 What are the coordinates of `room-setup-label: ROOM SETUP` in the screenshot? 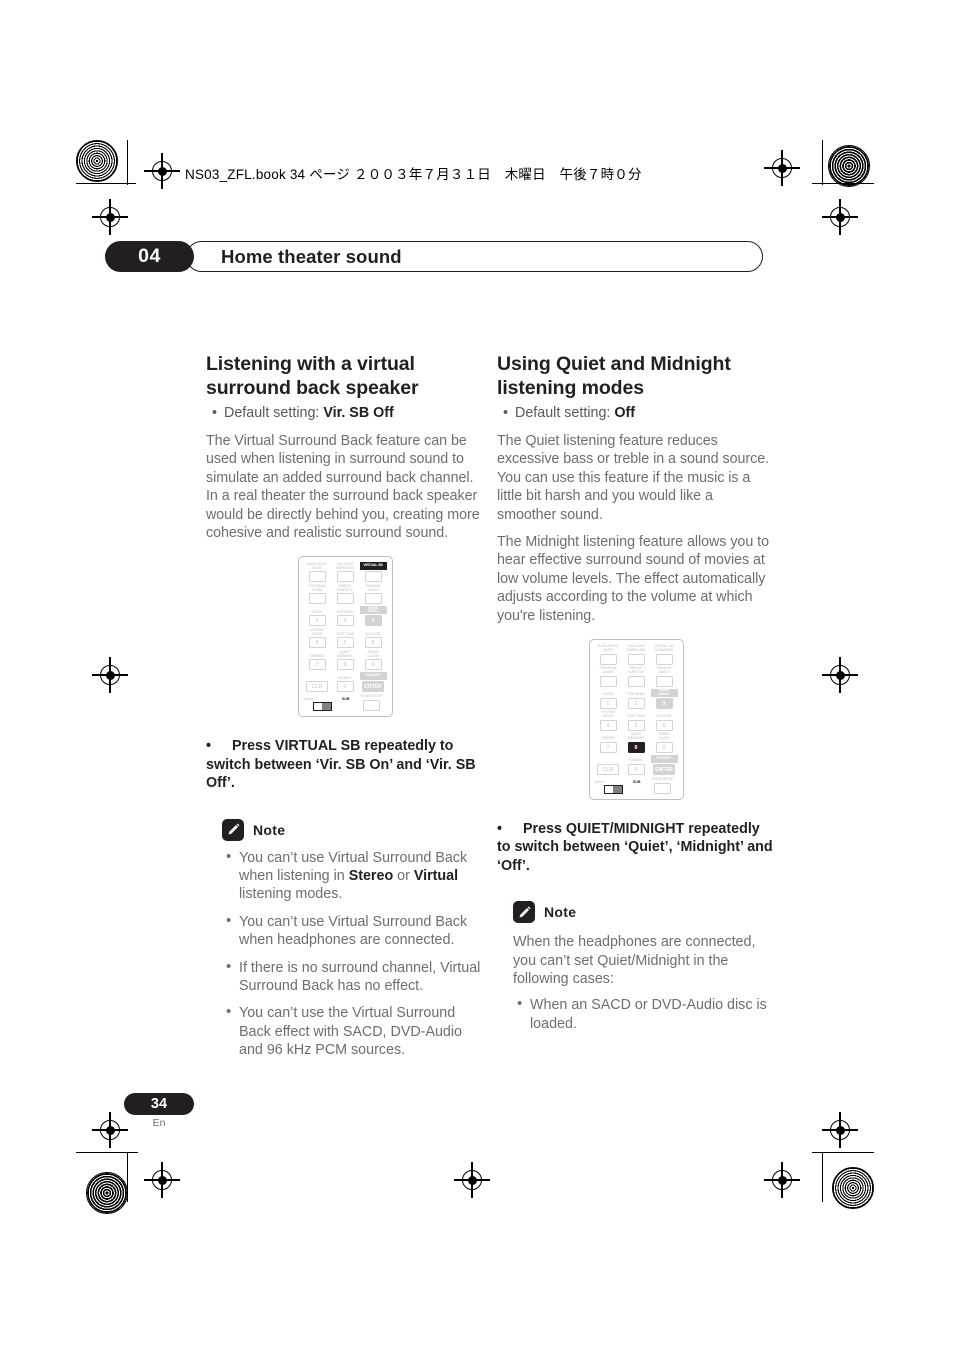 It's located at (662, 779).